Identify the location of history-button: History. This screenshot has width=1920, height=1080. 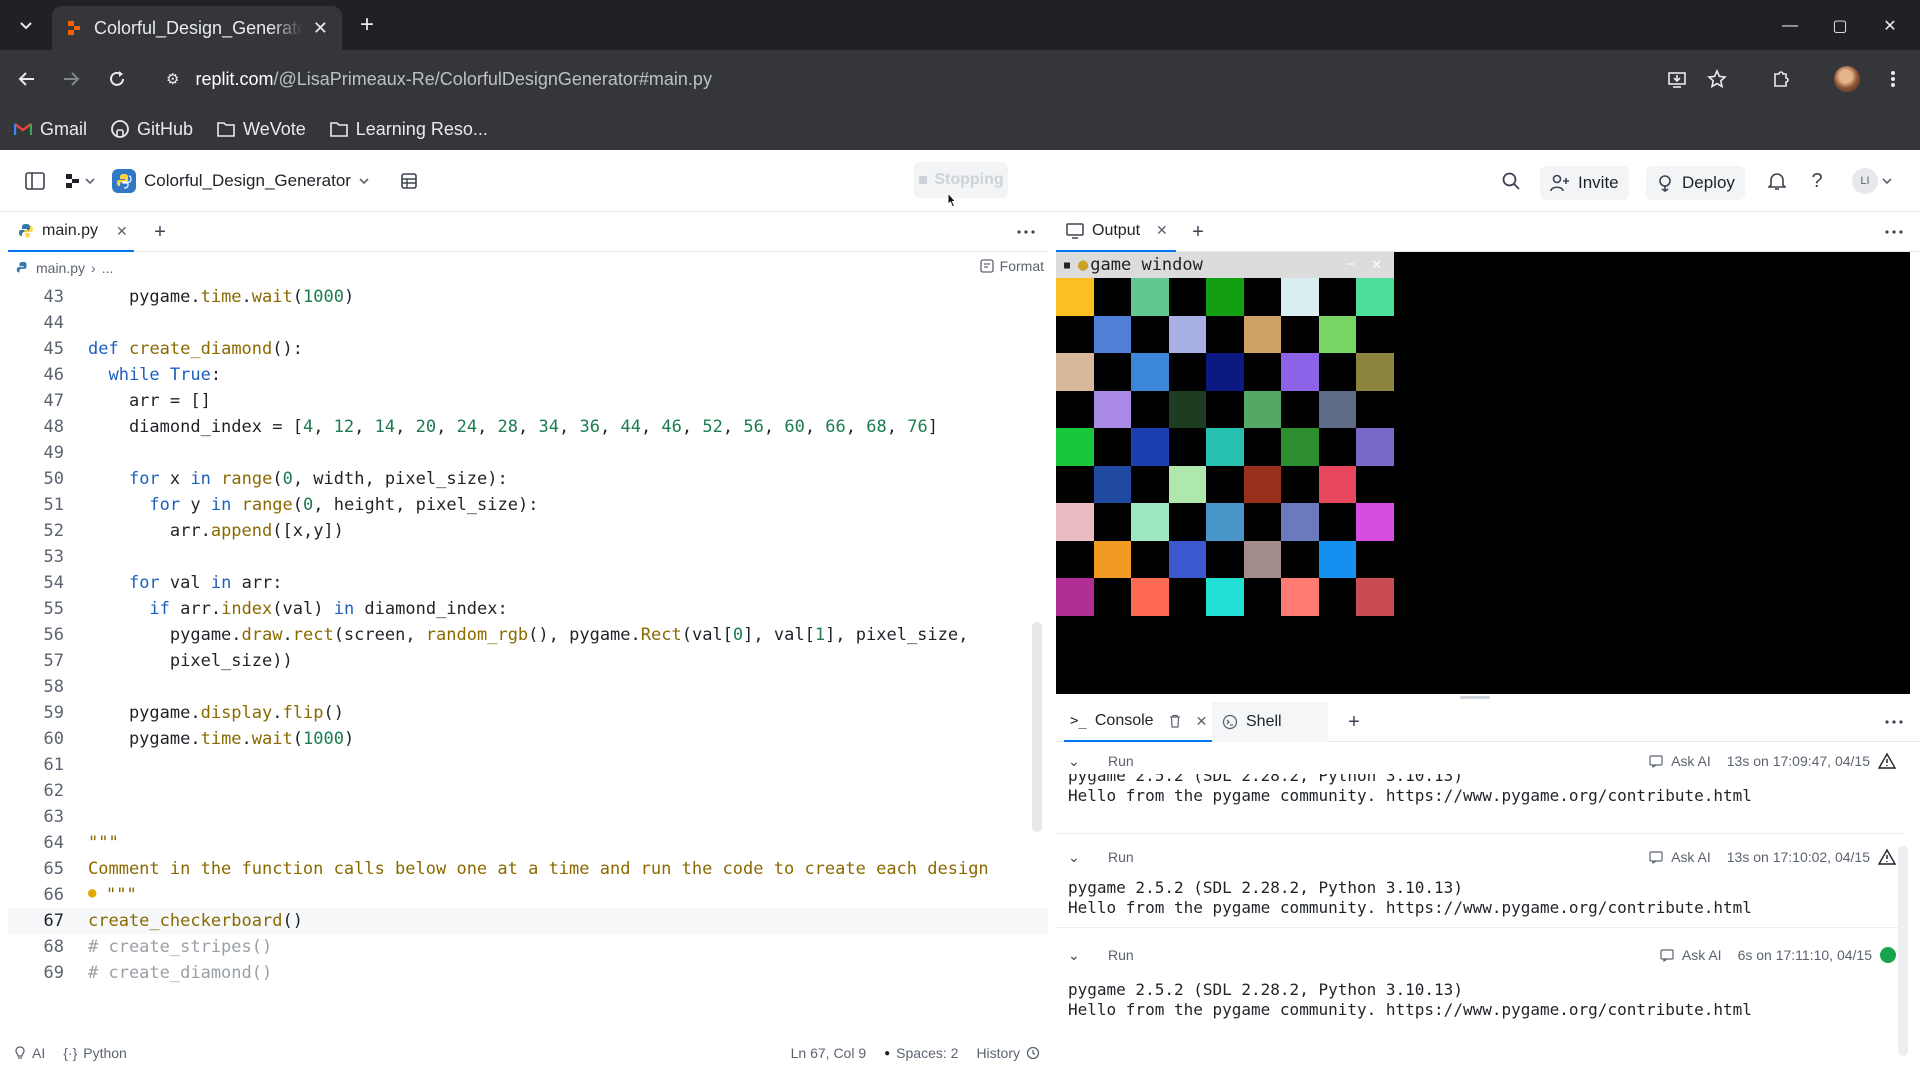
(1008, 1053).